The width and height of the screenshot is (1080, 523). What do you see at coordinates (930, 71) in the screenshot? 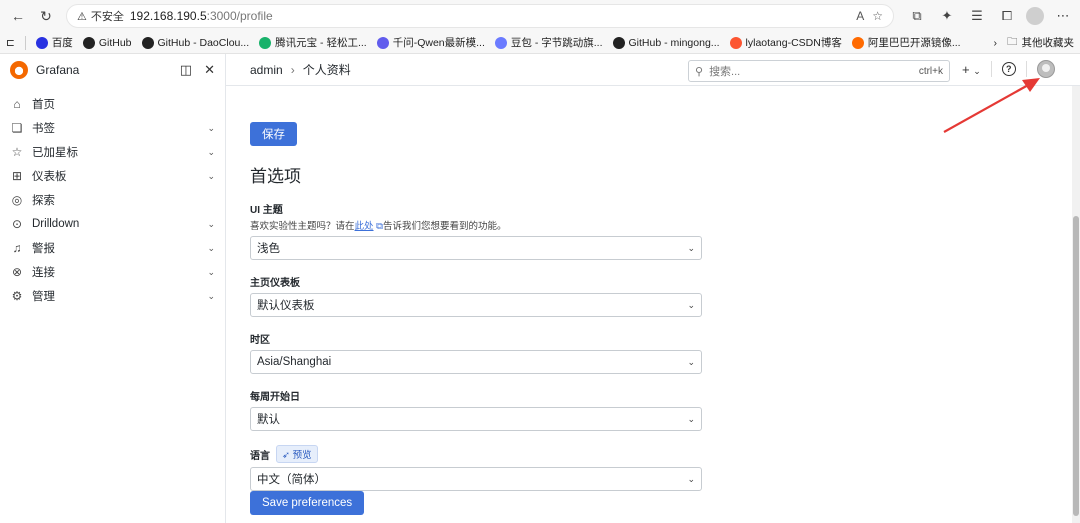
I see `search-shortcut: ctrl+k` at bounding box center [930, 71].